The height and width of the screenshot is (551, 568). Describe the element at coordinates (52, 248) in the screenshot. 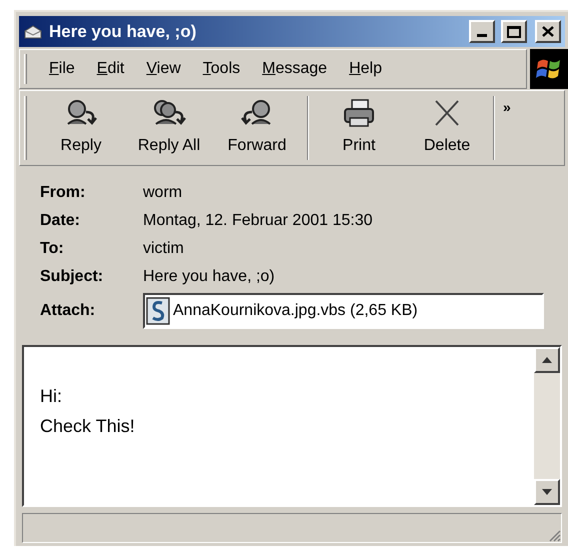

I see `field-label: To:` at that location.